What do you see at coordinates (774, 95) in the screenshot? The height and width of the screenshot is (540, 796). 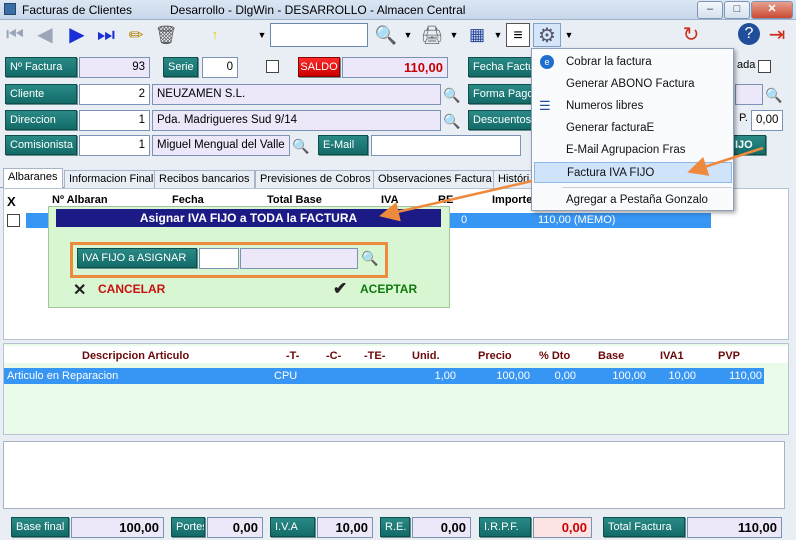 I see `formapago-search-icon: 🔍` at bounding box center [774, 95].